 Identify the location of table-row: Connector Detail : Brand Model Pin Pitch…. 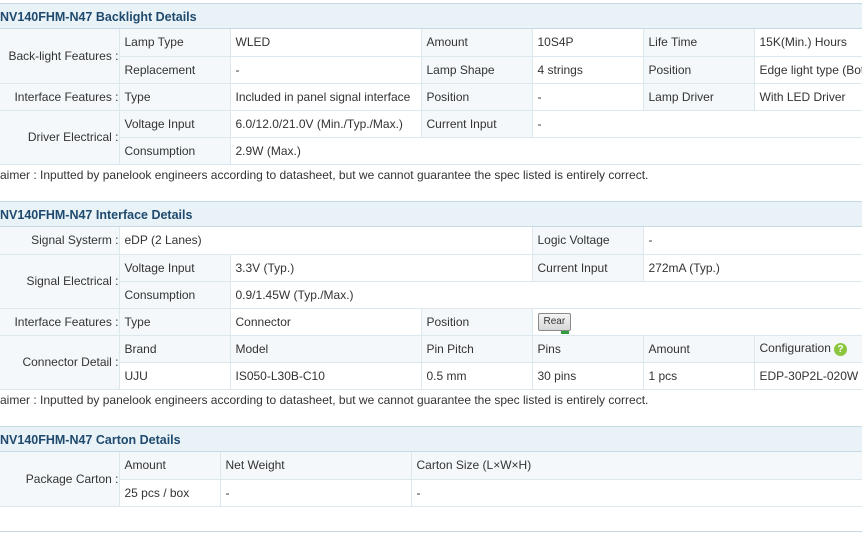
(431, 362).